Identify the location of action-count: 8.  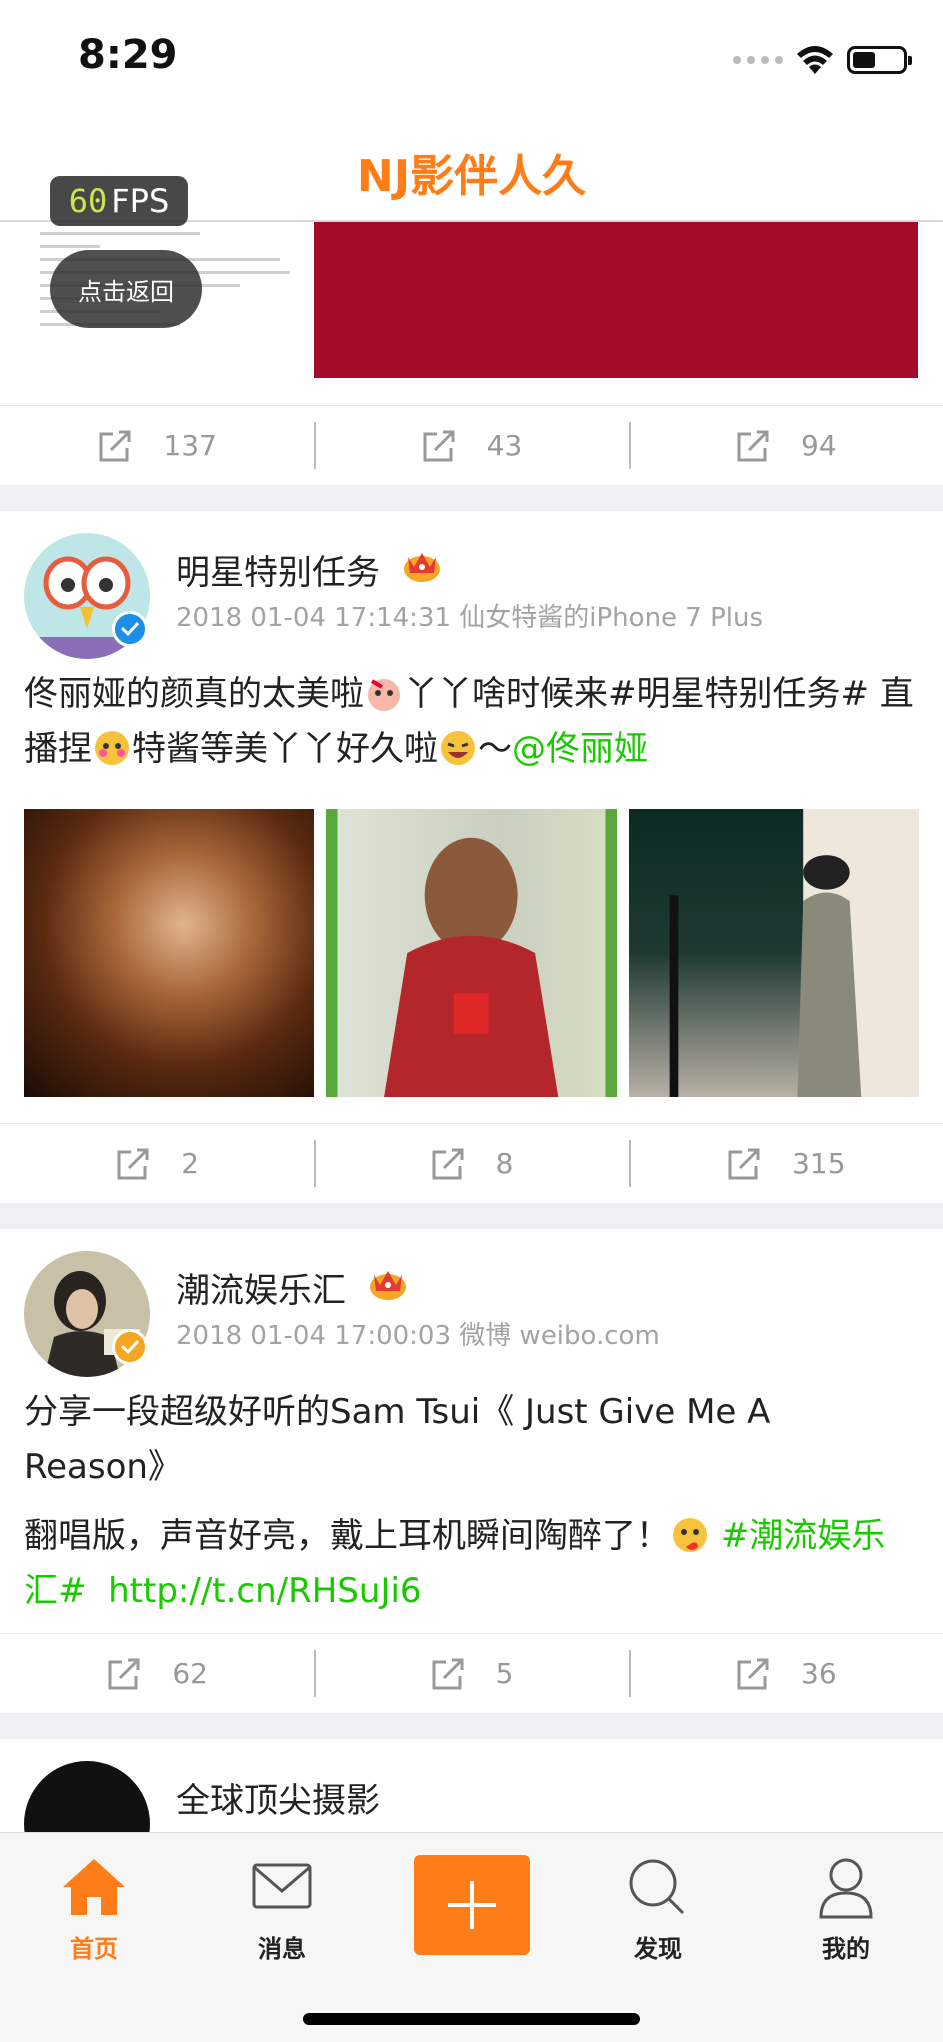
(504, 1163).